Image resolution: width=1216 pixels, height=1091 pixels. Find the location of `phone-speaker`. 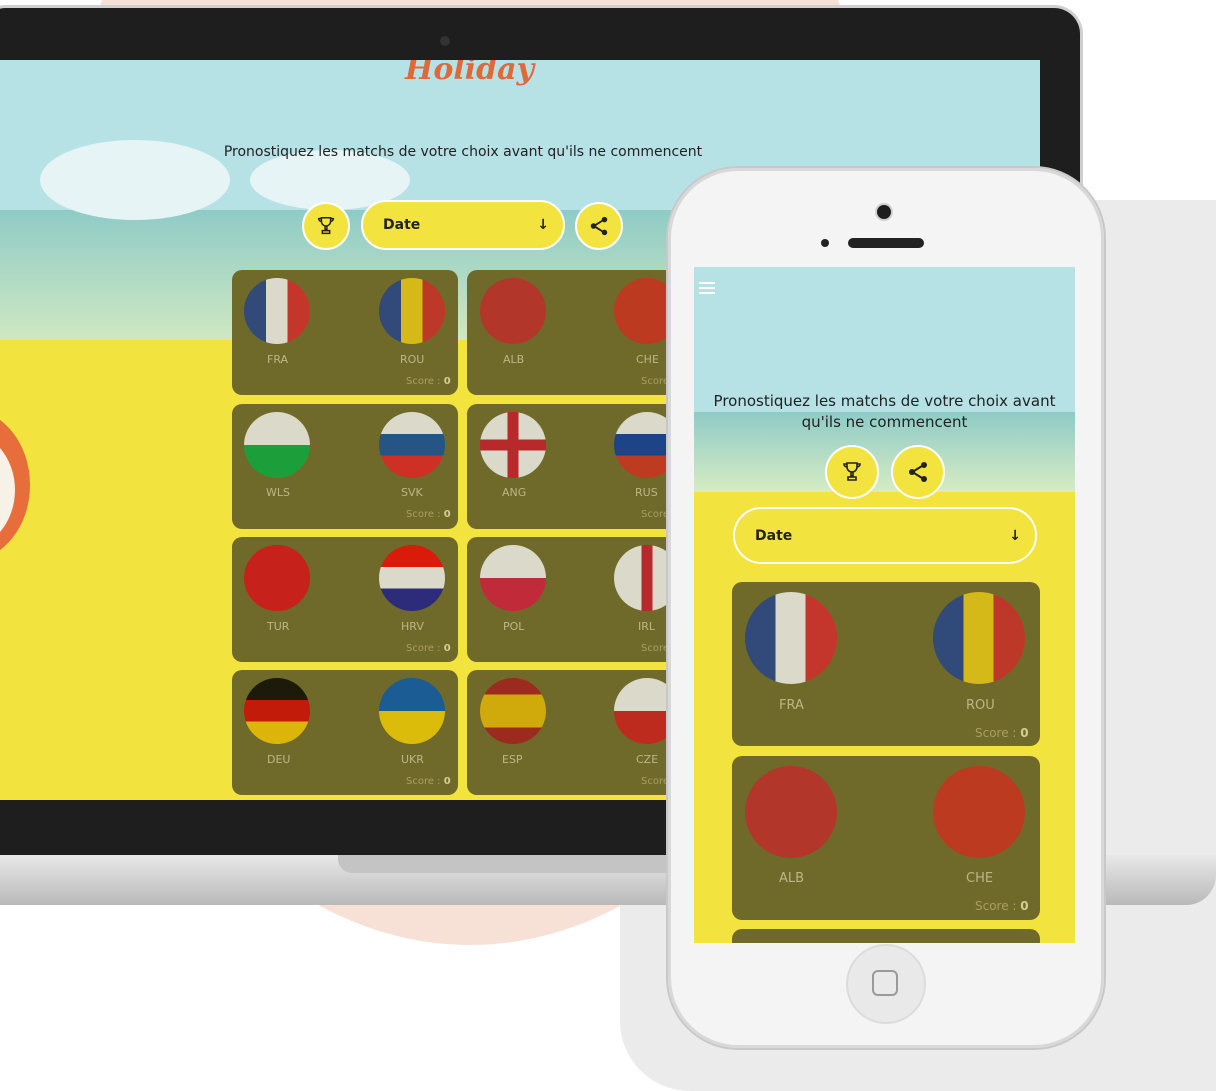

phone-speaker is located at coordinates (886, 243).